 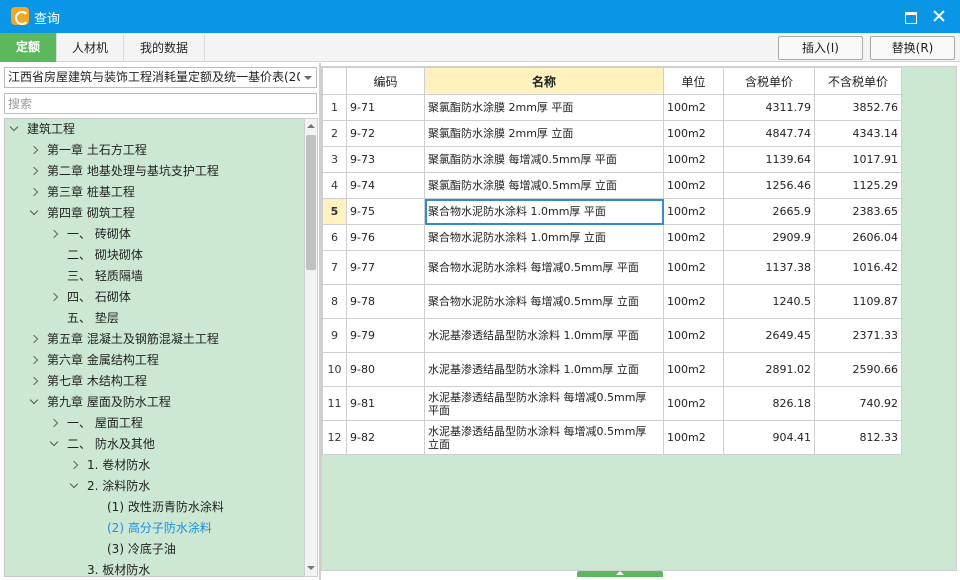 What do you see at coordinates (544, 369) in the screenshot?
I see `name-cell: 水泥基渗透结晶型防水涂料 1.0mm厚 立面` at bounding box center [544, 369].